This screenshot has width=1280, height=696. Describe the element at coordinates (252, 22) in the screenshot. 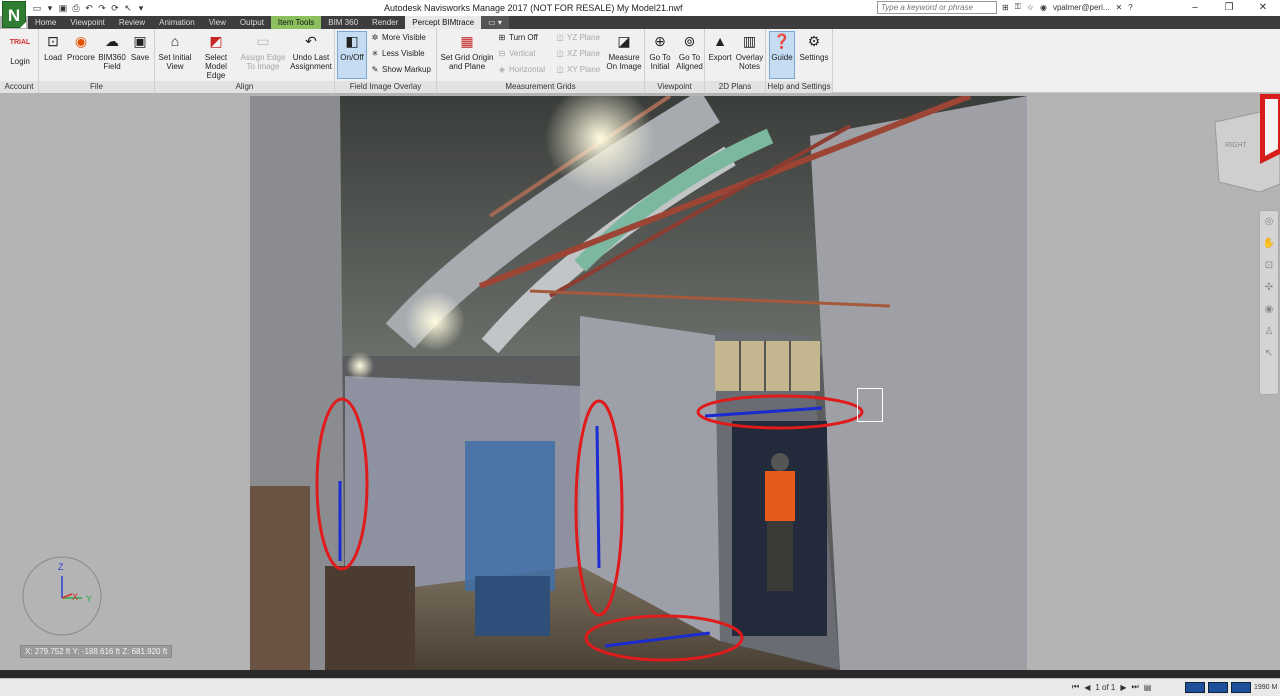

I see `tab-output: Output` at that location.